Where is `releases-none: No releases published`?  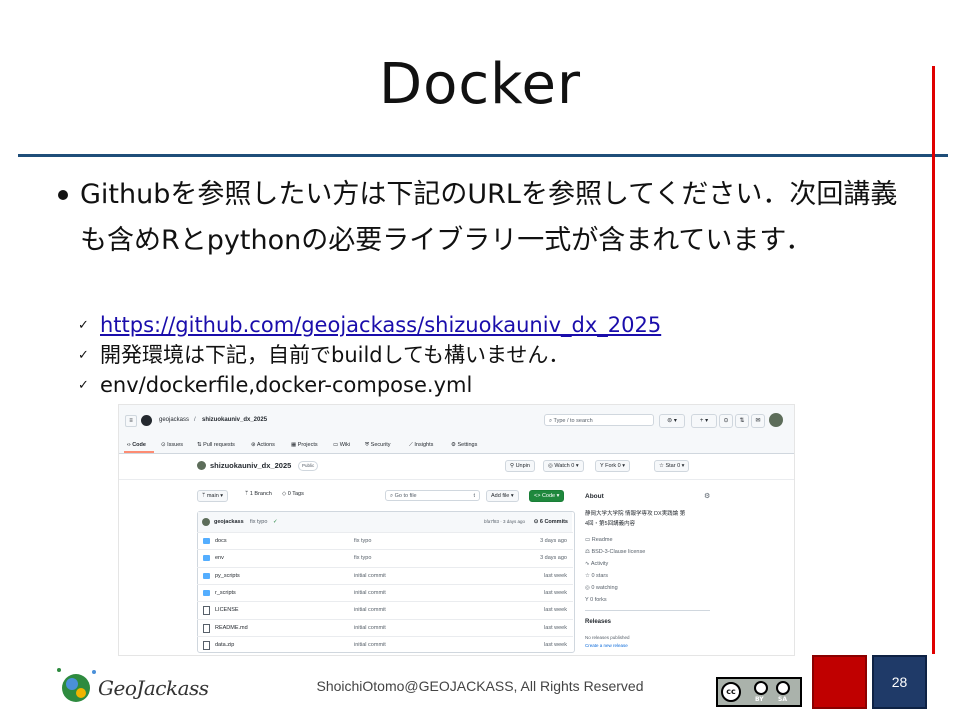 releases-none: No releases published is located at coordinates (607, 637).